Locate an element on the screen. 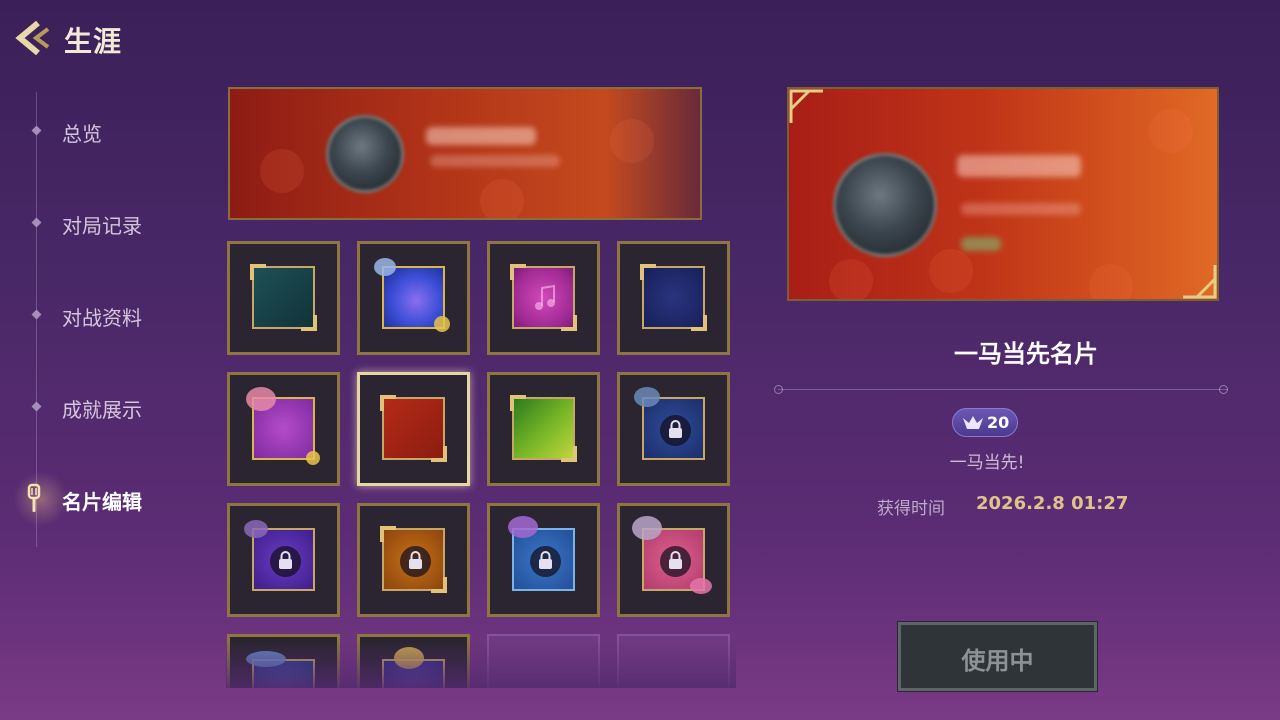 The image size is (1280, 720). card-tile-red-horse is located at coordinates (413, 429).